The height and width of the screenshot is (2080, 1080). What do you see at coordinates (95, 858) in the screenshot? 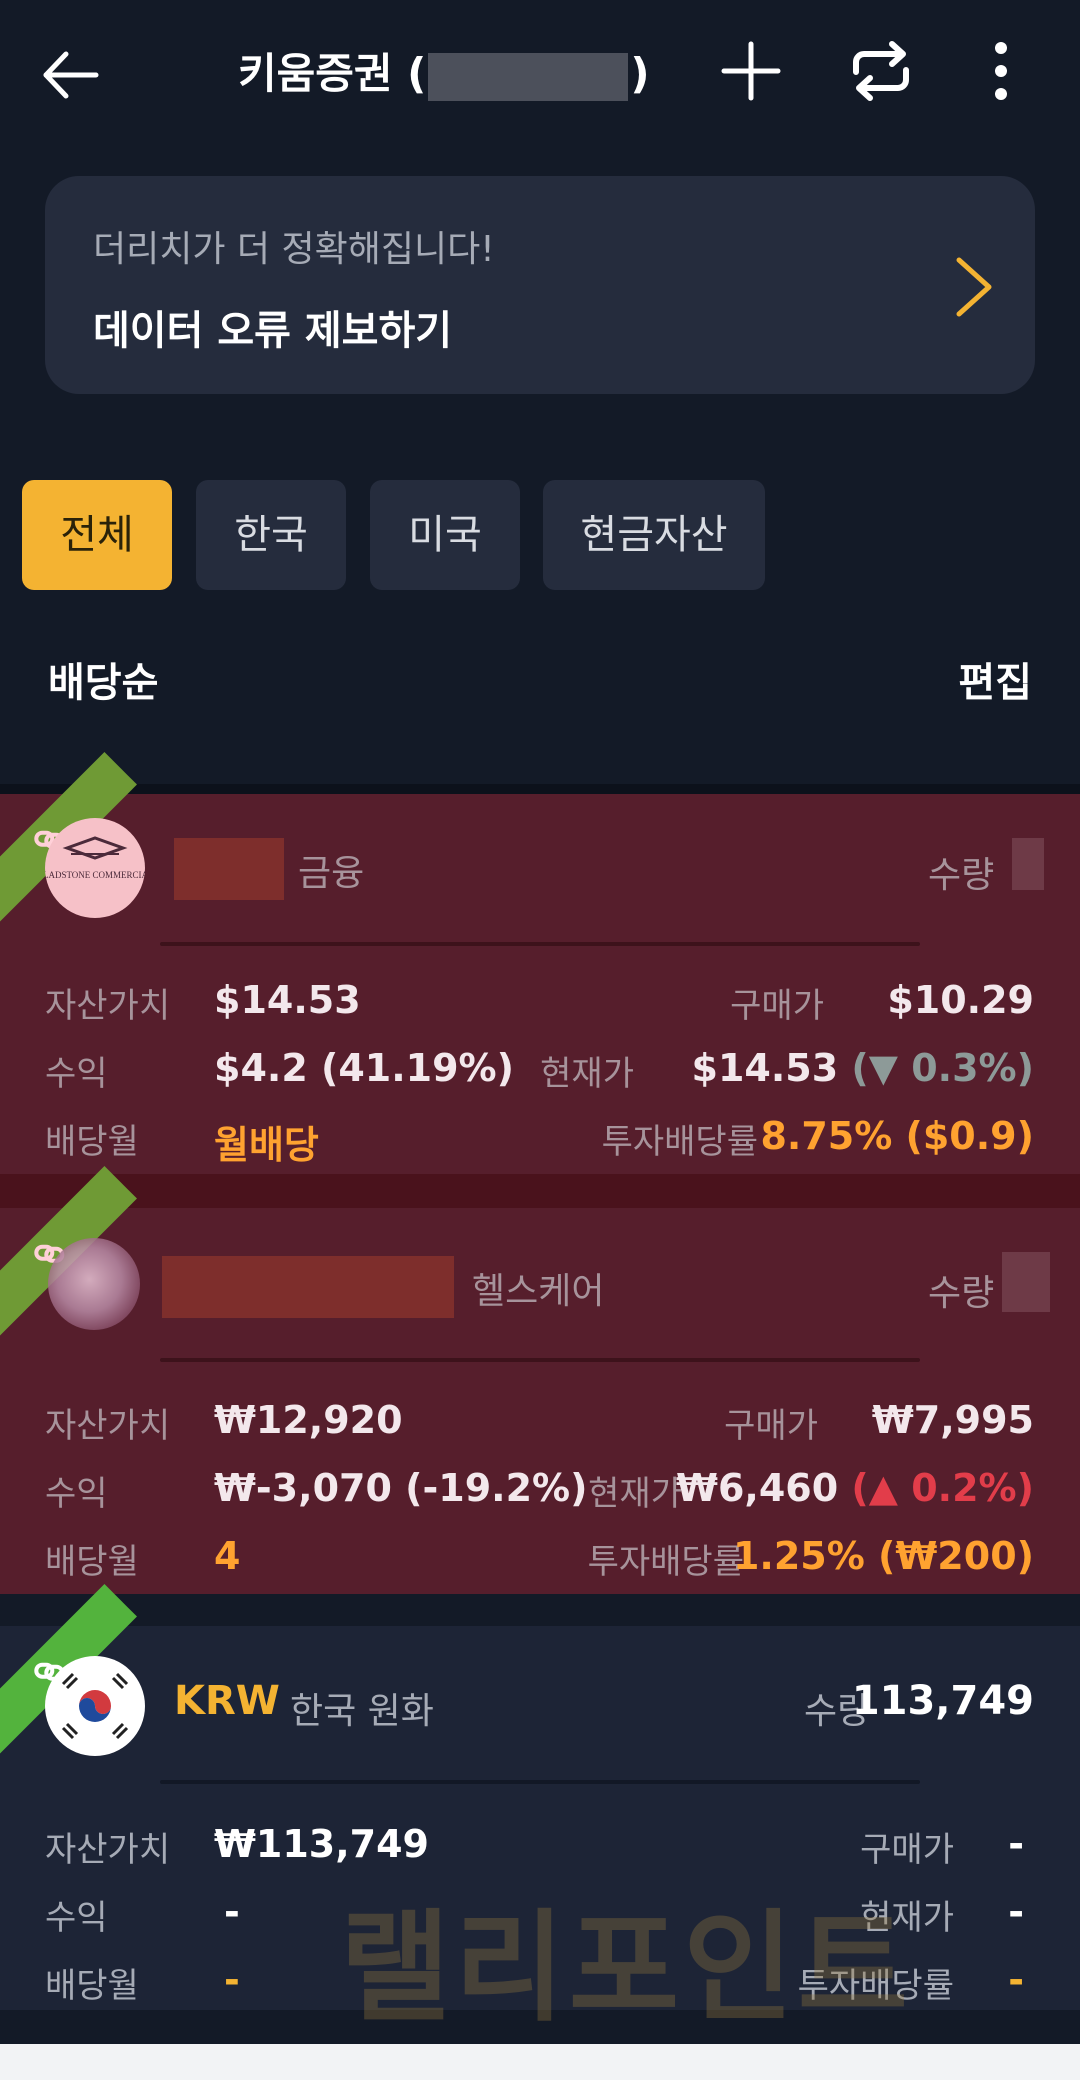
I see `gladstone-logo-icon: GLADSTONE COMMERCIAL` at bounding box center [95, 858].